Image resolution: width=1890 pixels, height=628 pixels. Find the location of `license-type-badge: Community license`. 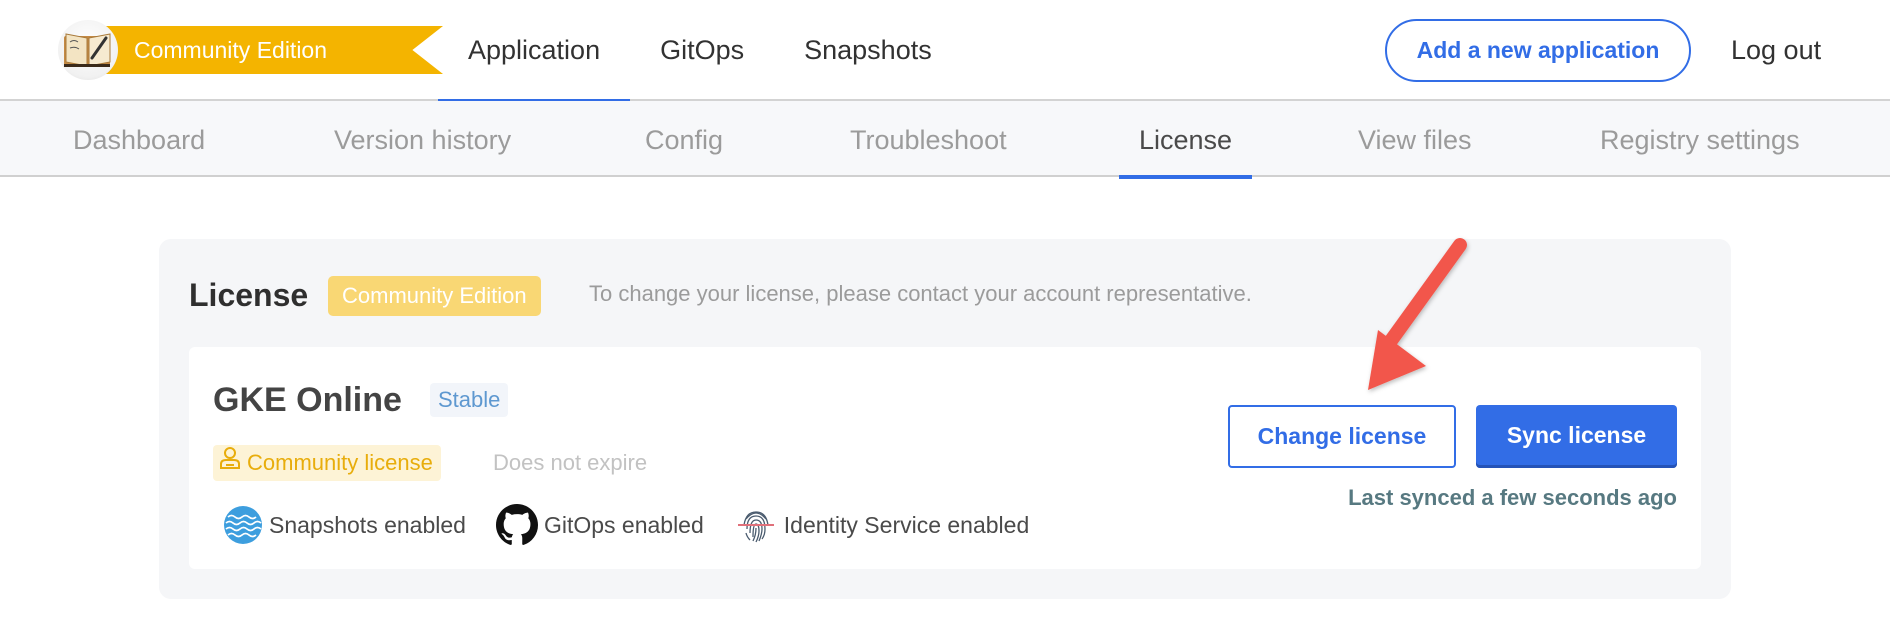

license-type-badge: Community license is located at coordinates (327, 463).